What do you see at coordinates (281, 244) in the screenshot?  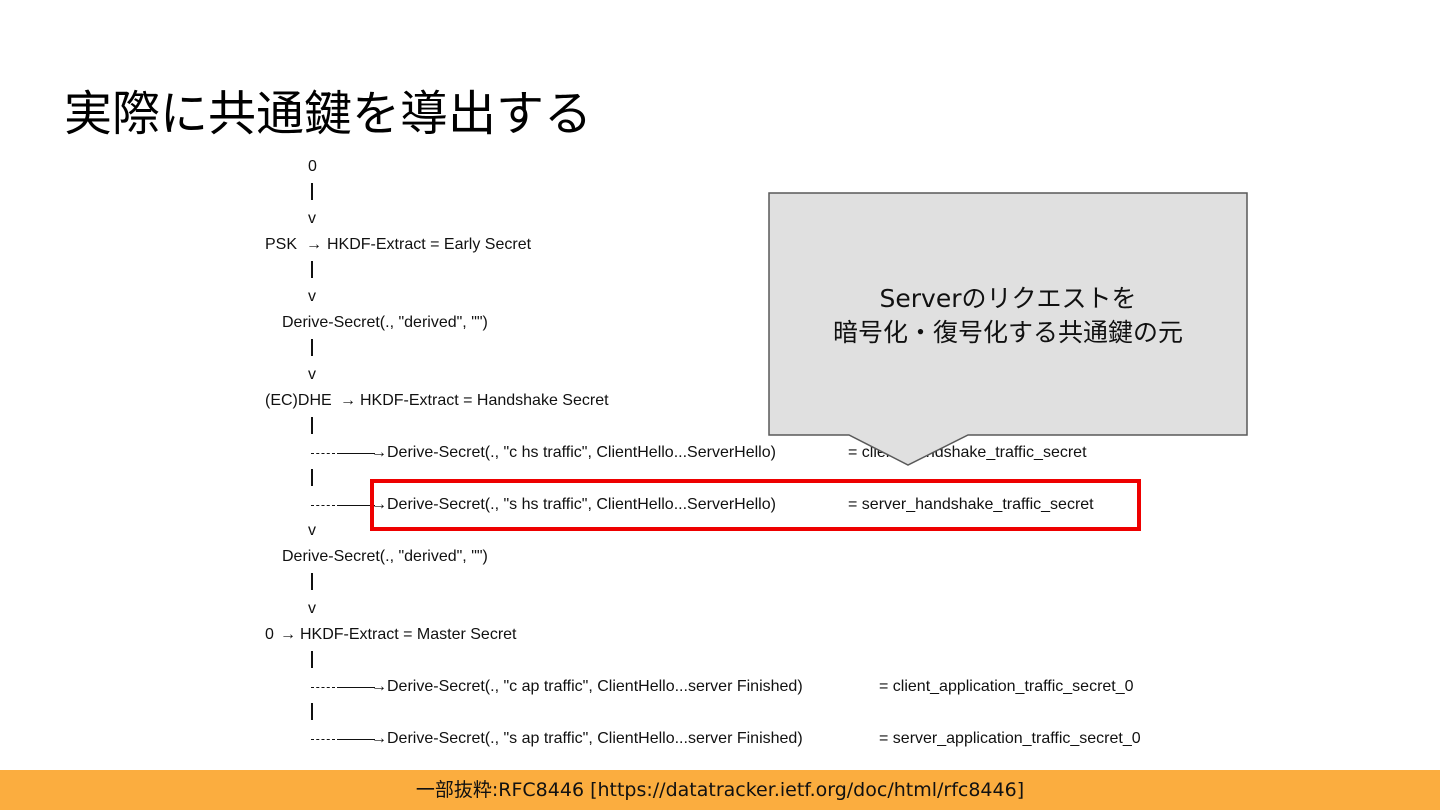 I see `psk-input-label: PSK` at bounding box center [281, 244].